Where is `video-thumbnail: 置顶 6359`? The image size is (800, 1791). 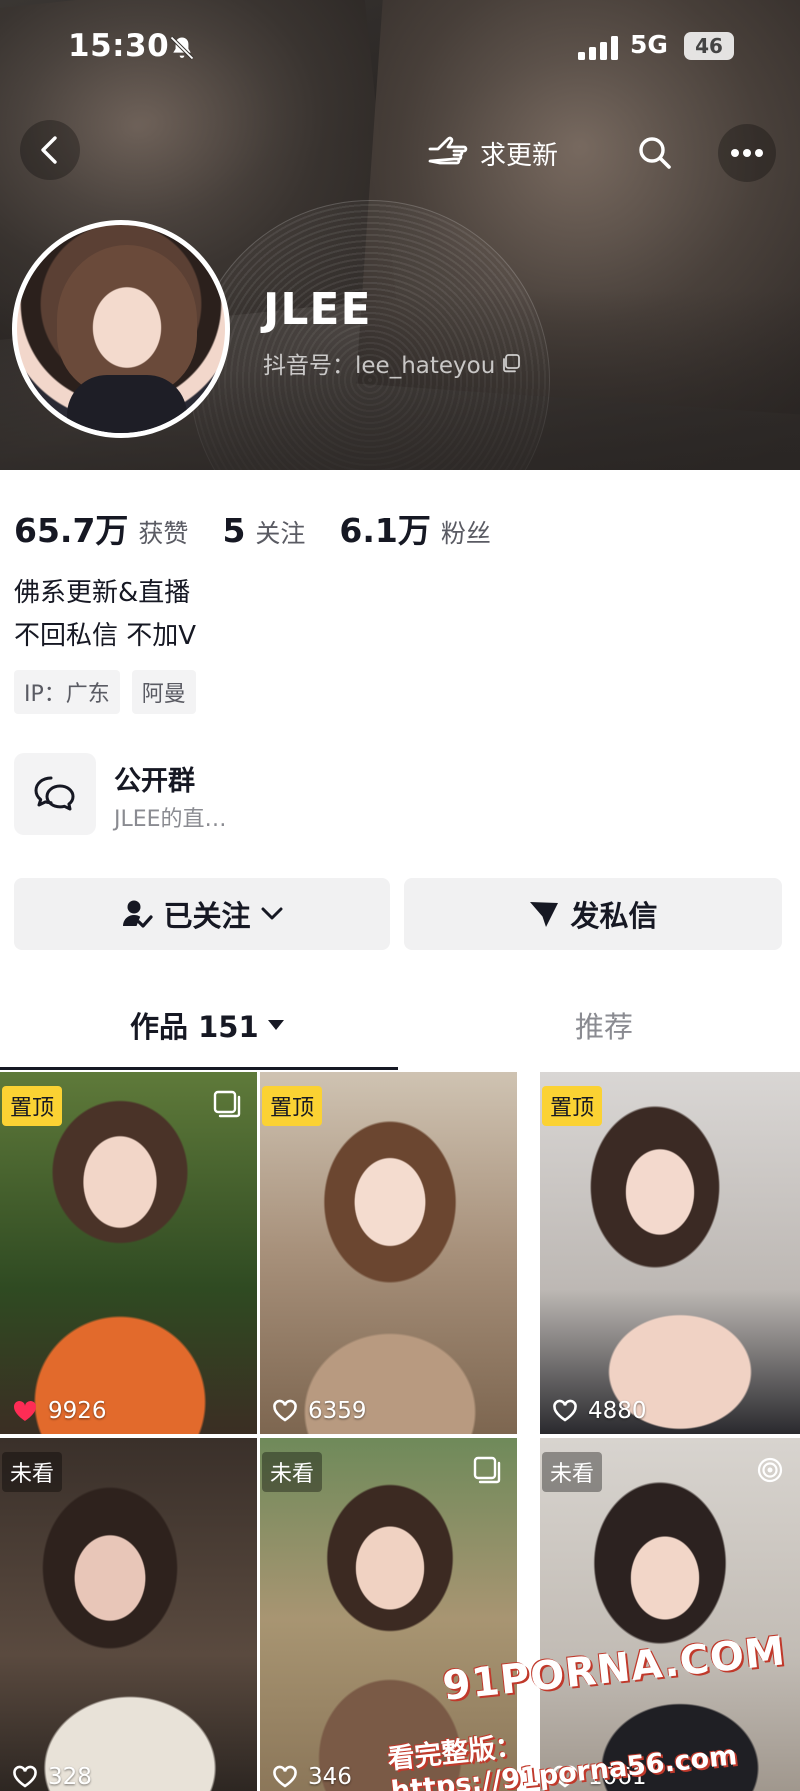 video-thumbnail: 置顶 6359 is located at coordinates (388, 1253).